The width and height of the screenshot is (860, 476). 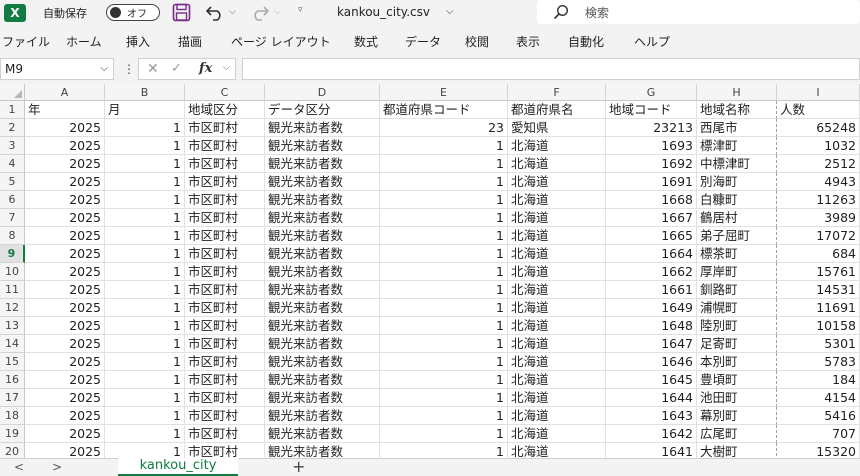 What do you see at coordinates (651, 308) in the screenshot?
I see `table-cell: 1649` at bounding box center [651, 308].